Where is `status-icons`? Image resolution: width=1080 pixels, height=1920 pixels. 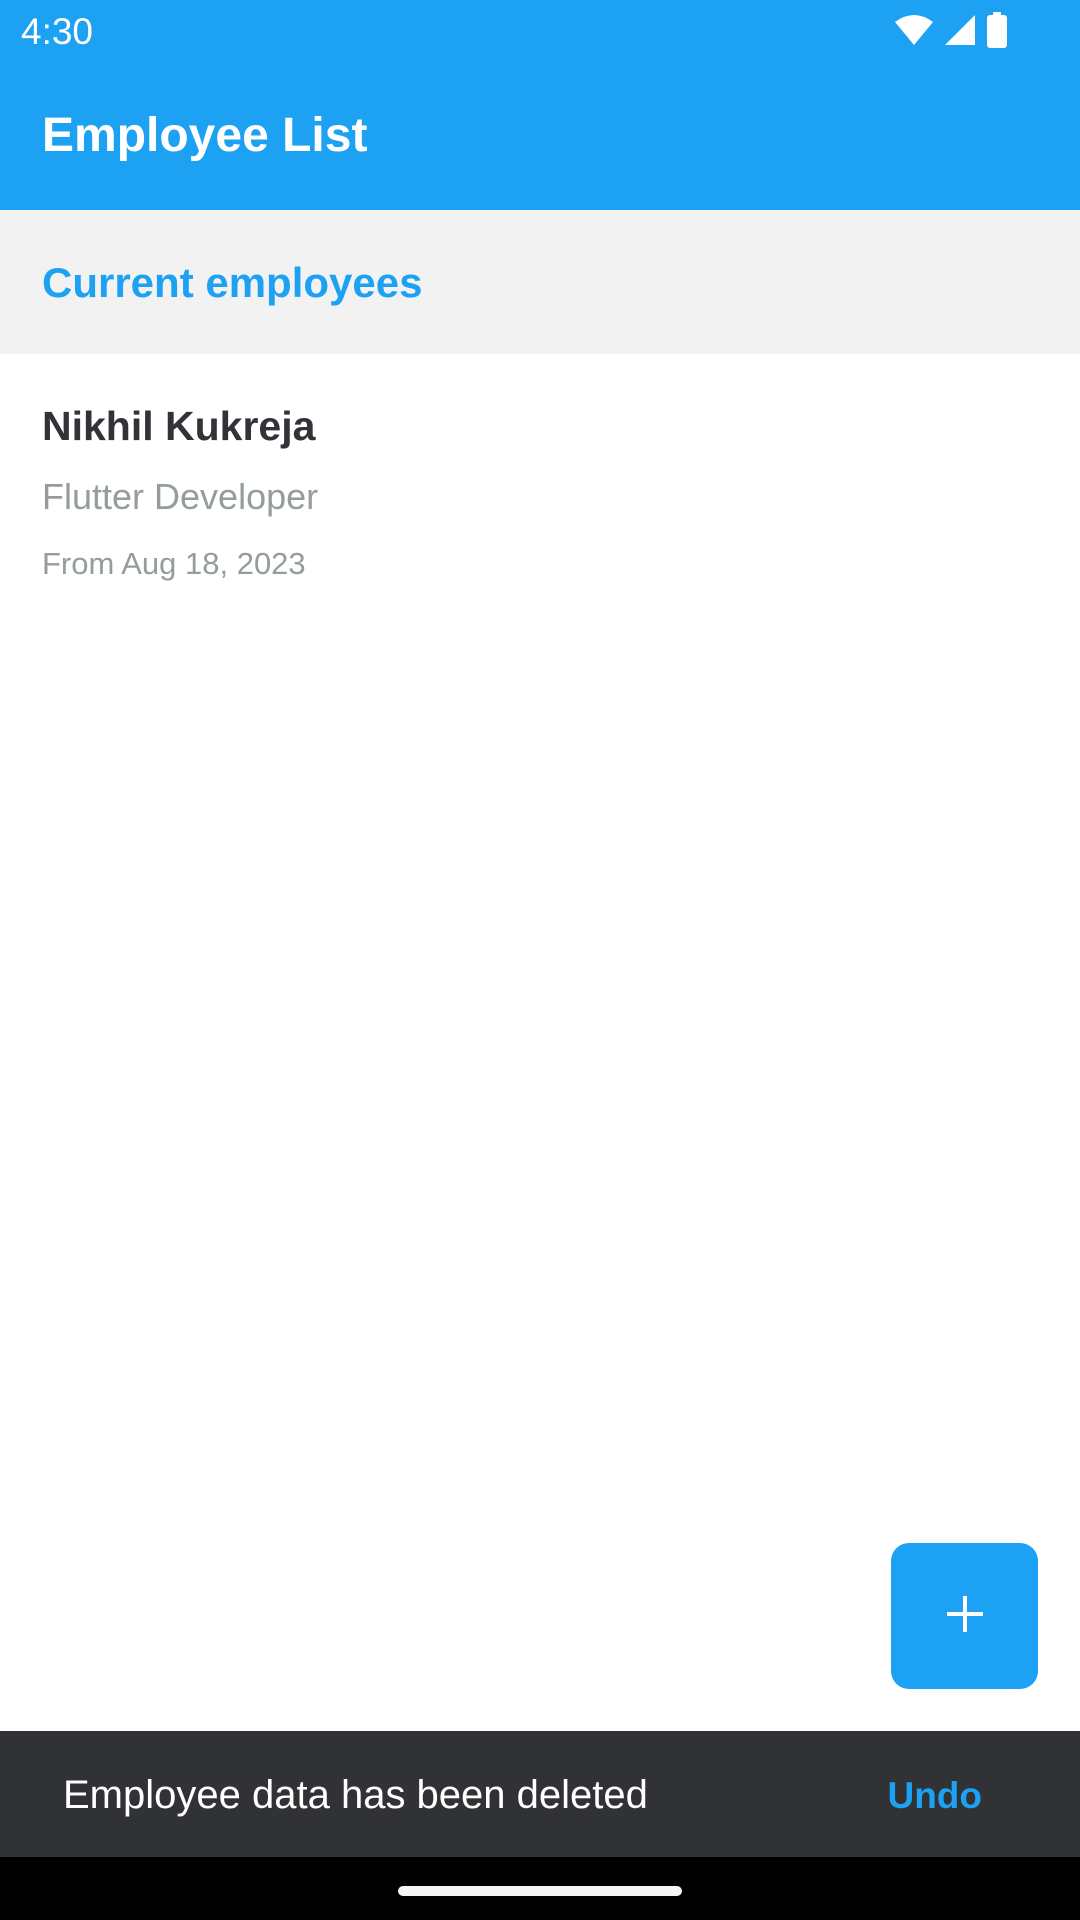
status-icons is located at coordinates (951, 30).